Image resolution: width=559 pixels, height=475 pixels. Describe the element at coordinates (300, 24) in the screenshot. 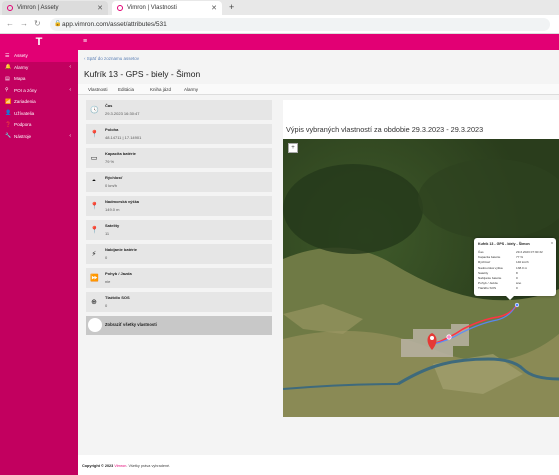

I see `url-field: 🔒 app.vimron.com/asset/attributes/531` at that location.